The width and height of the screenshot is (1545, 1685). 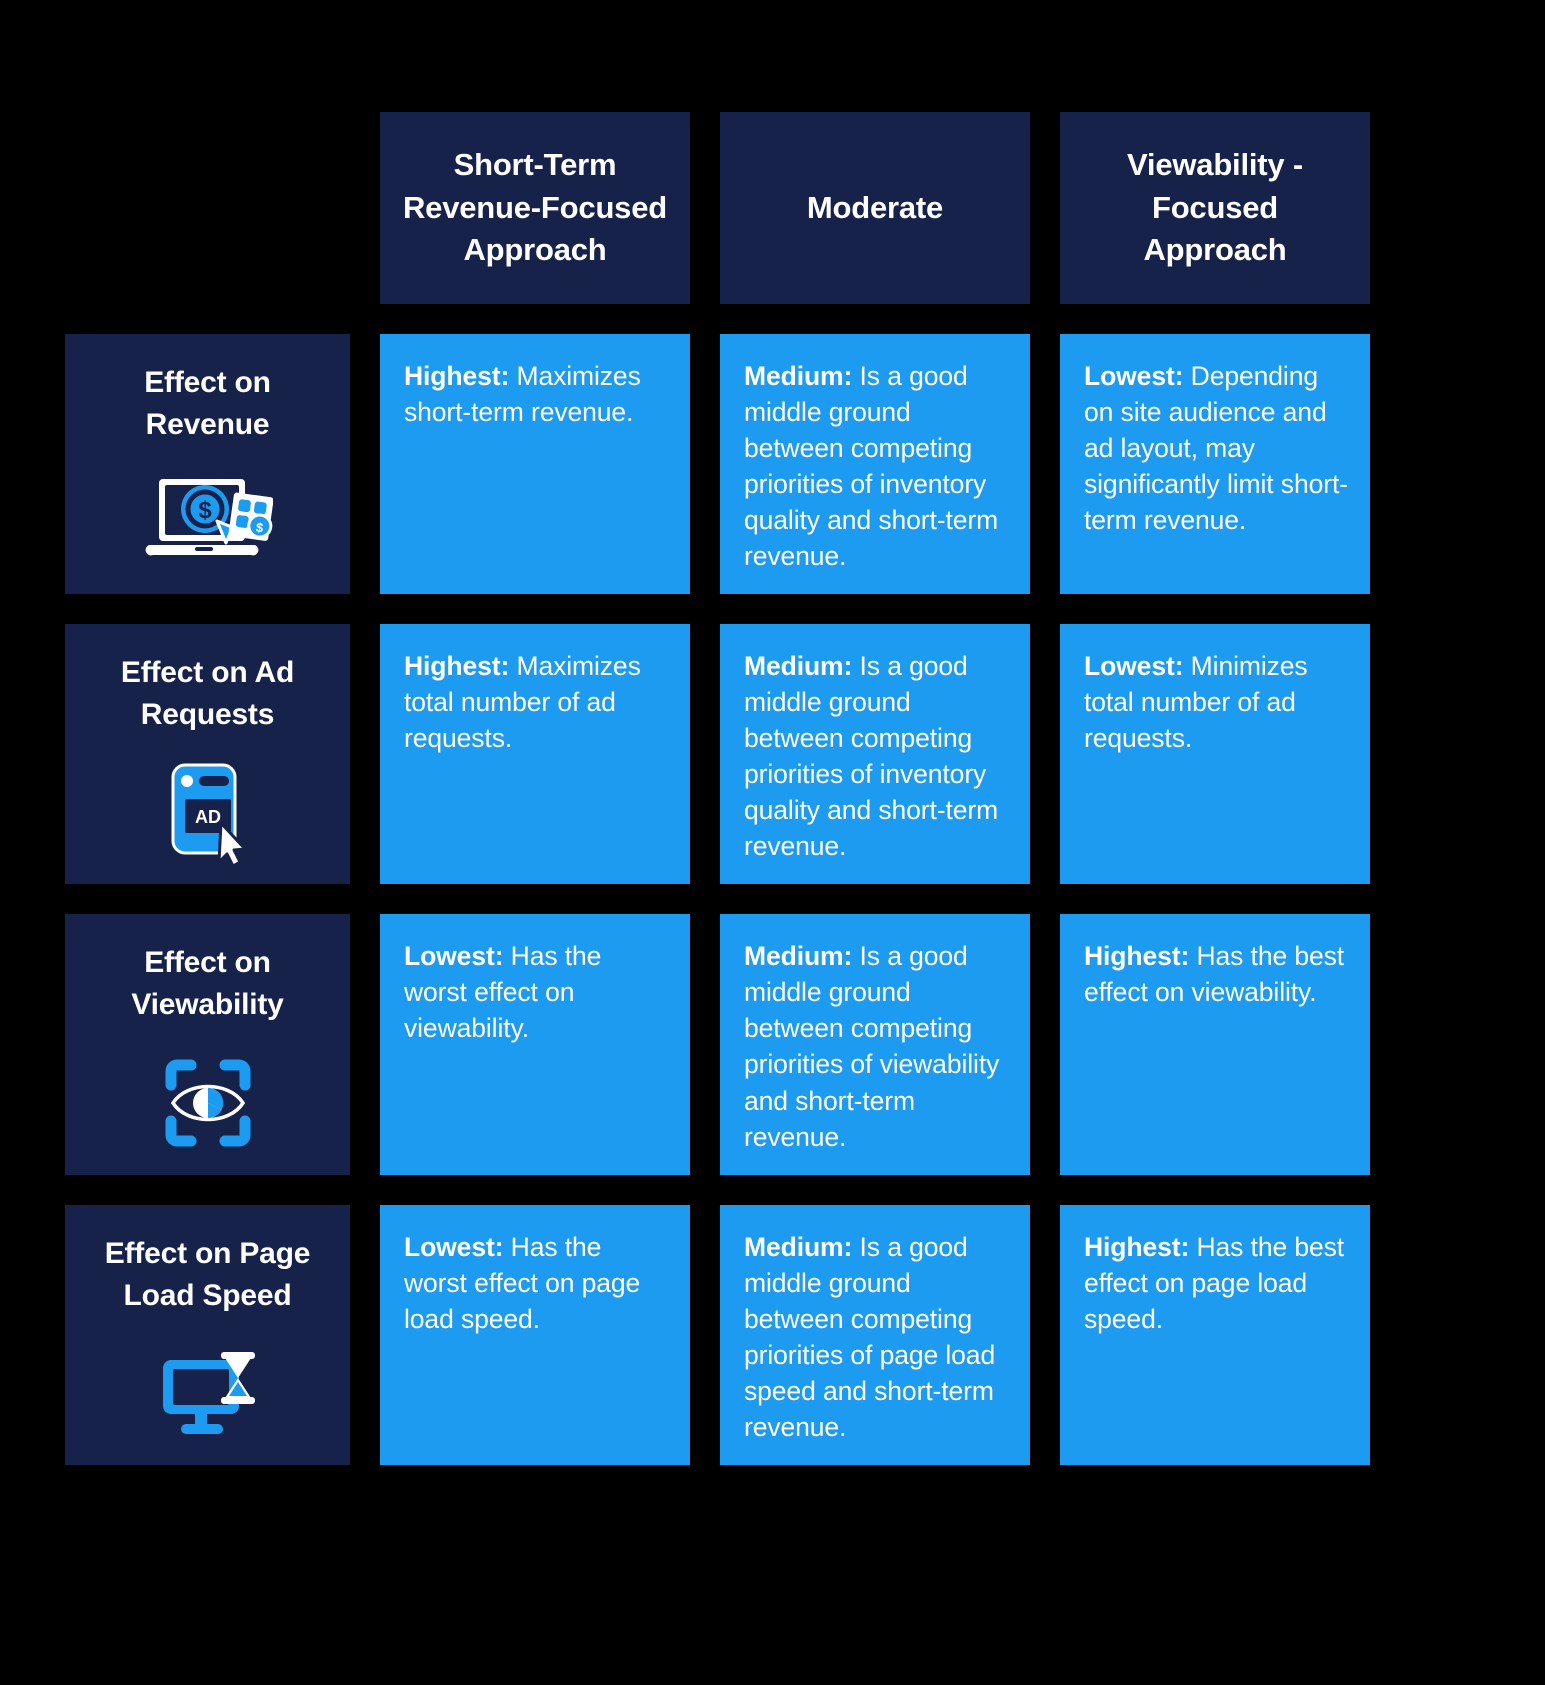 What do you see at coordinates (875, 208) in the screenshot?
I see `column-header-moderate: Moderate` at bounding box center [875, 208].